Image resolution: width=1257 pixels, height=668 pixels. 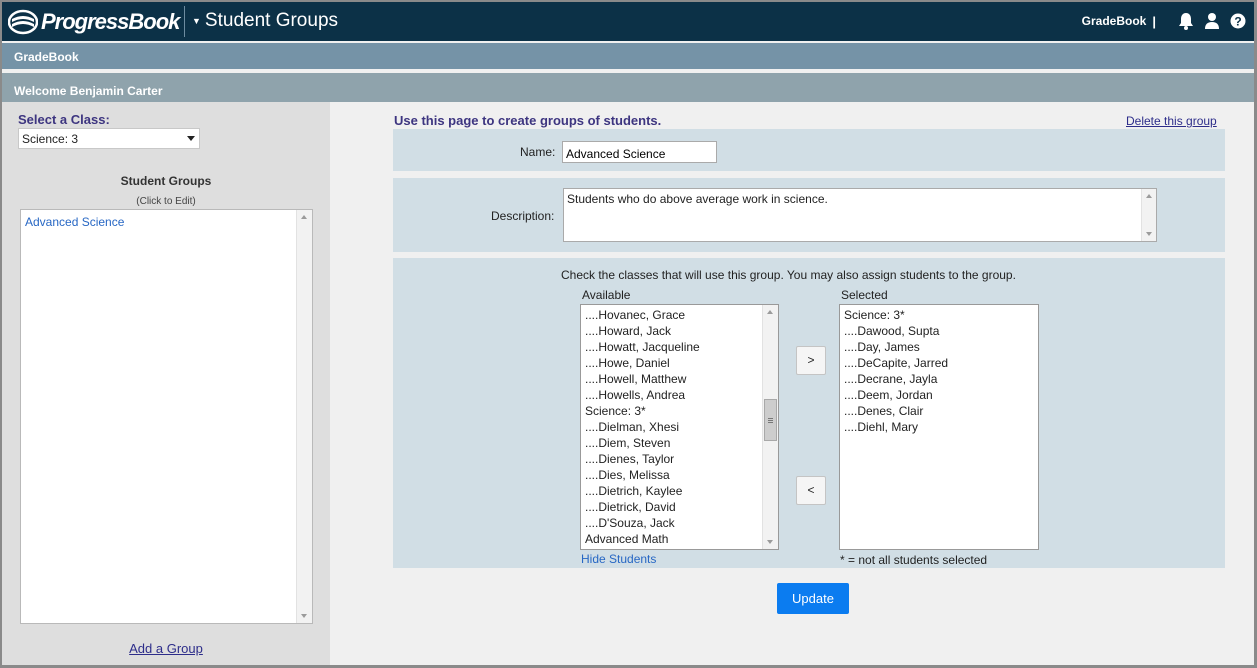 I want to click on progressbook-logo: ProgressBook, so click(x=93, y=22).